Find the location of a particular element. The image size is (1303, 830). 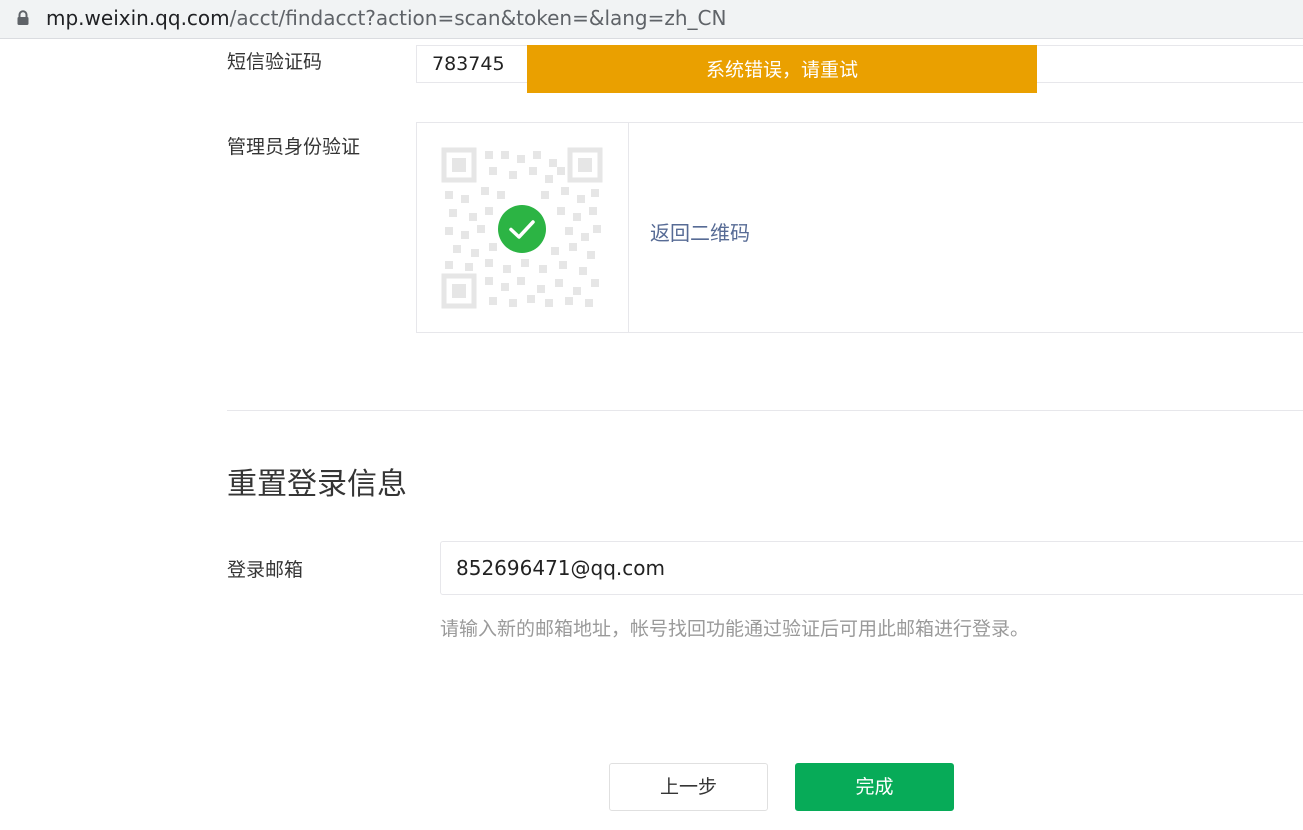

previous-step-button: 上一步 is located at coordinates (688, 787).